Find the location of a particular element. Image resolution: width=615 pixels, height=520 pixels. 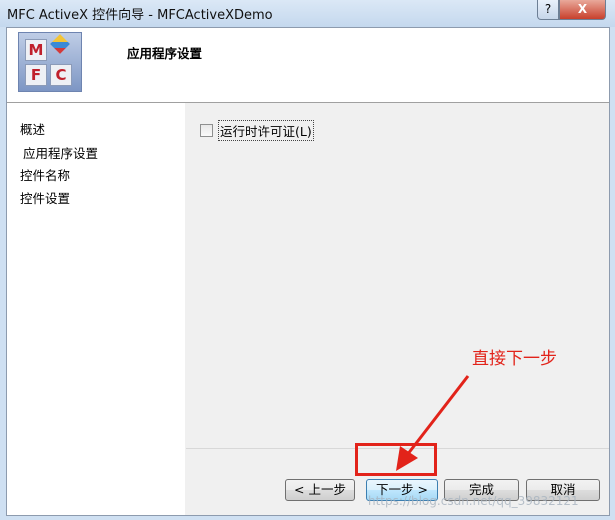

watermark: https://blog.csdn.net/qq_39832121 is located at coordinates (473, 501).